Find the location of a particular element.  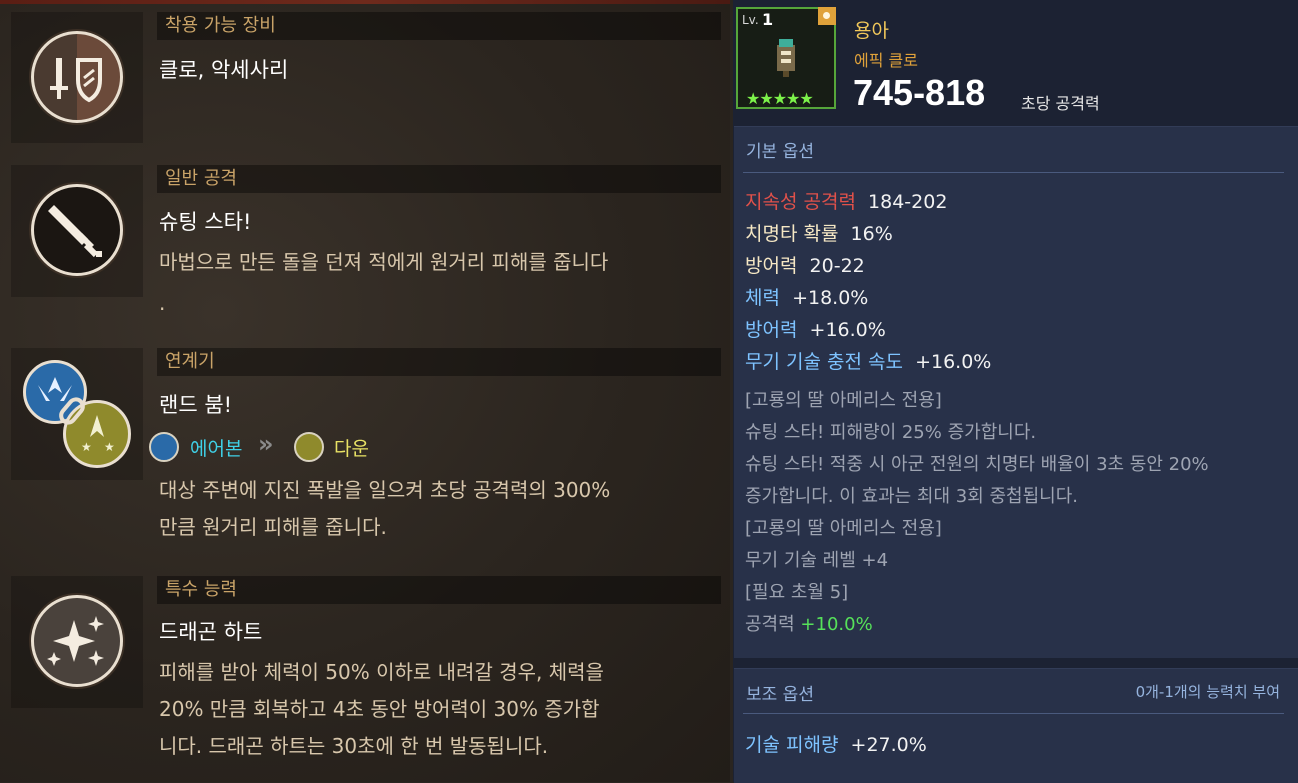

item-name: 용아 is located at coordinates (871, 31).